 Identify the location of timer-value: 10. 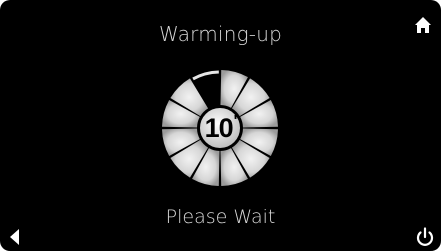
(219, 127).